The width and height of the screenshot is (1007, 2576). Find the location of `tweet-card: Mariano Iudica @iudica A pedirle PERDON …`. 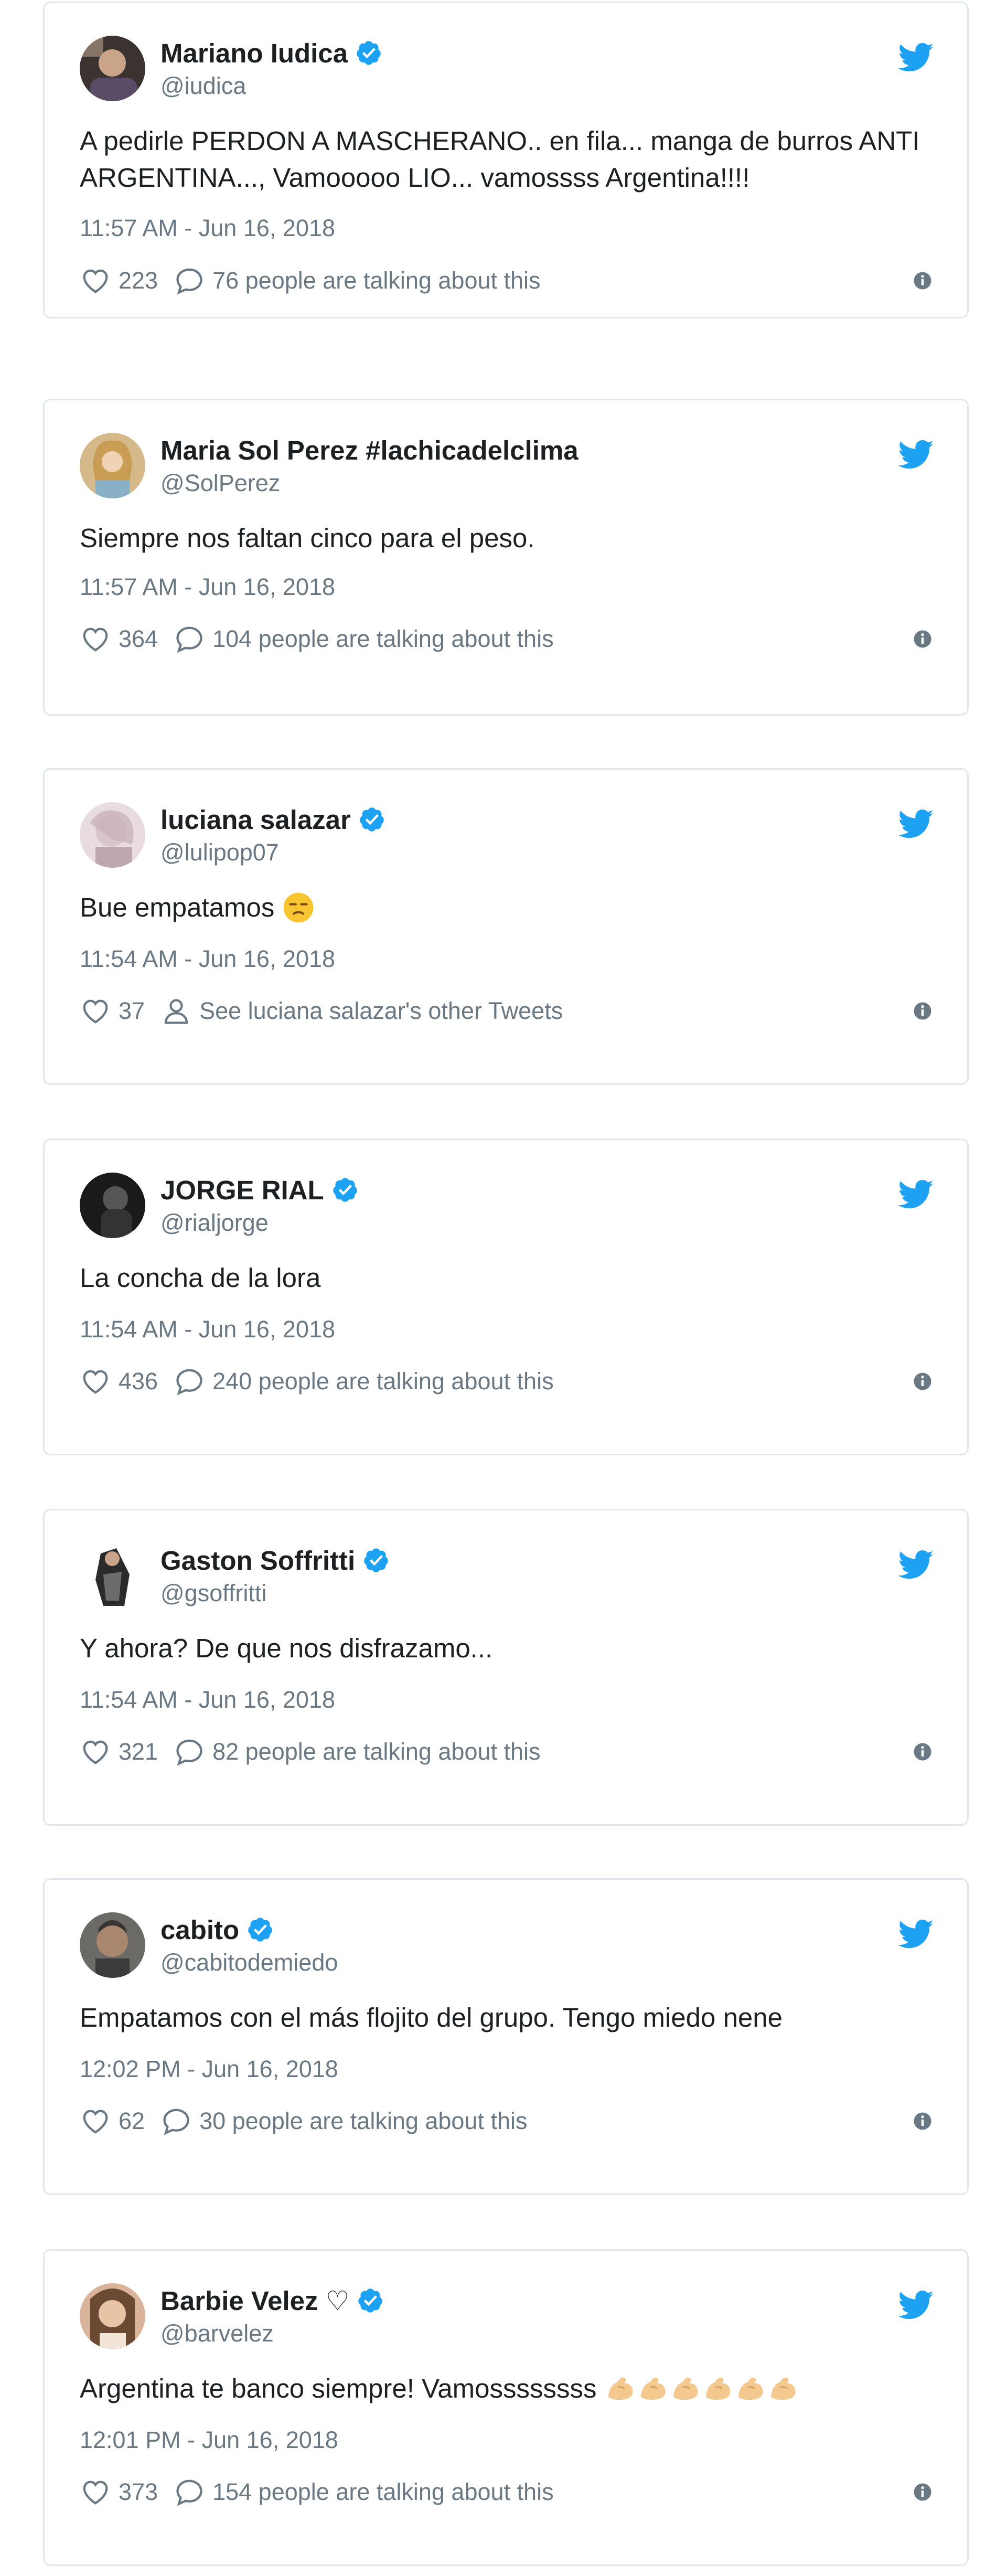

tweet-card: Mariano Iudica @iudica A pedirle PERDON … is located at coordinates (506, 160).